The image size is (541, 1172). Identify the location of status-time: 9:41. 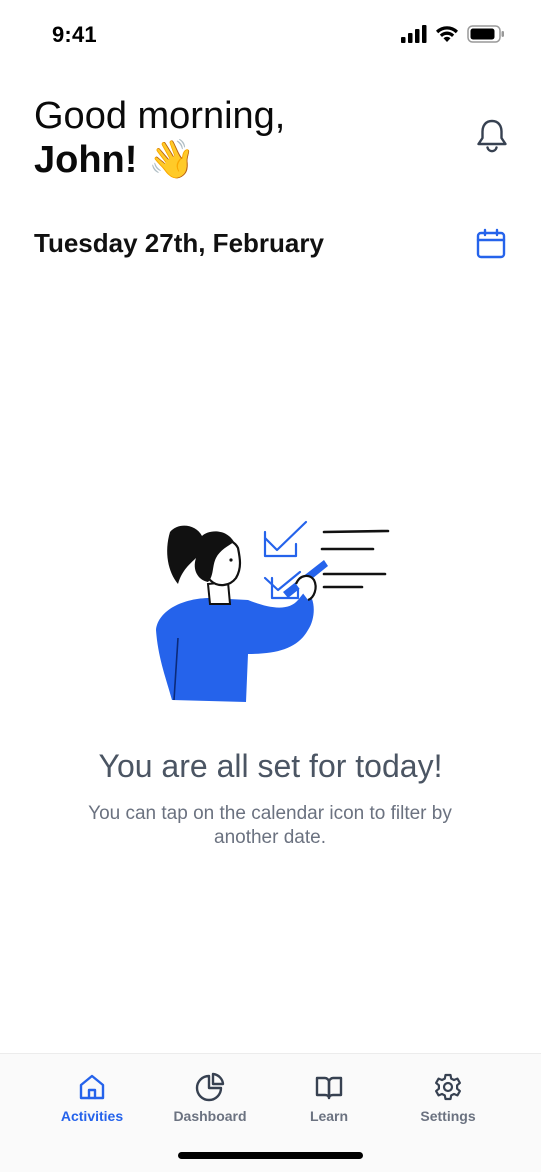
(74, 34).